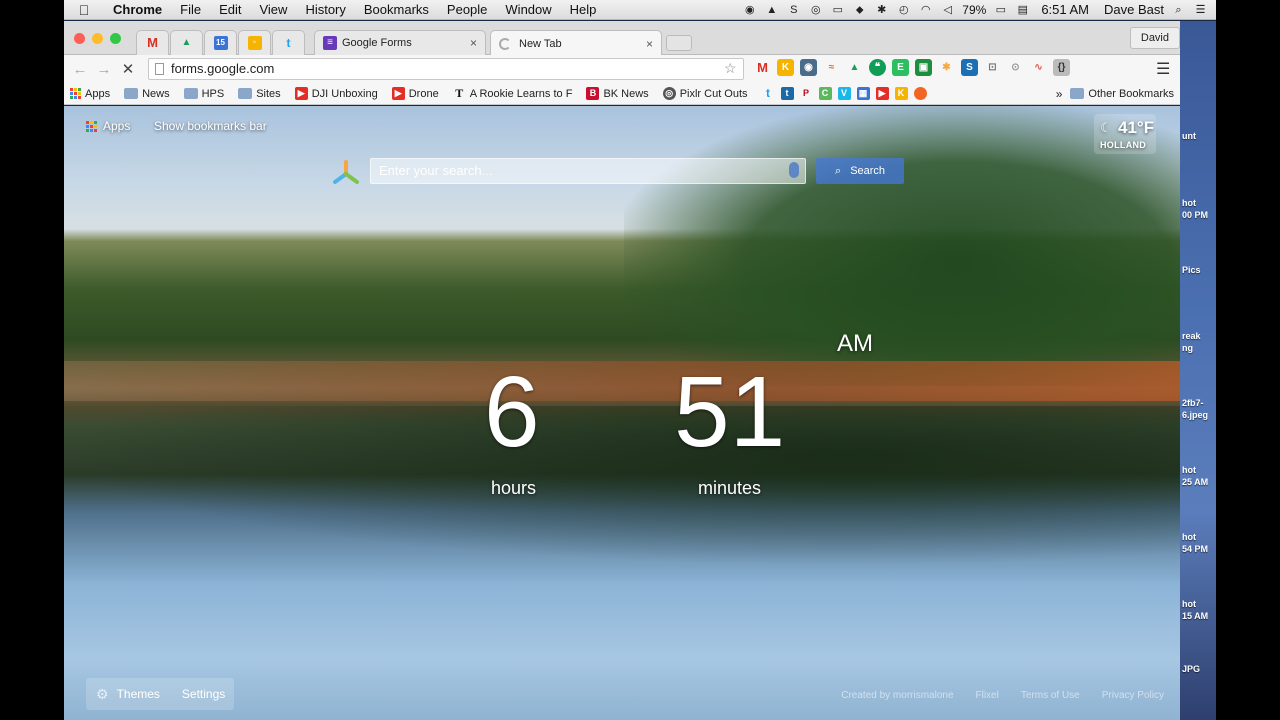 The width and height of the screenshot is (1280, 720). I want to click on swoosh-icon: ∿, so click(1038, 67).